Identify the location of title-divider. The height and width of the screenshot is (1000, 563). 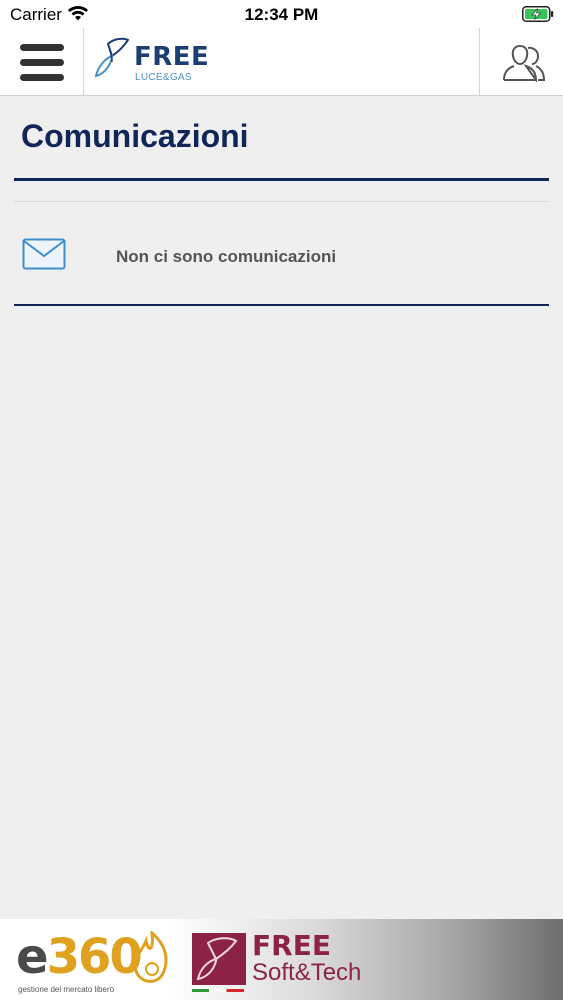
(281, 179).